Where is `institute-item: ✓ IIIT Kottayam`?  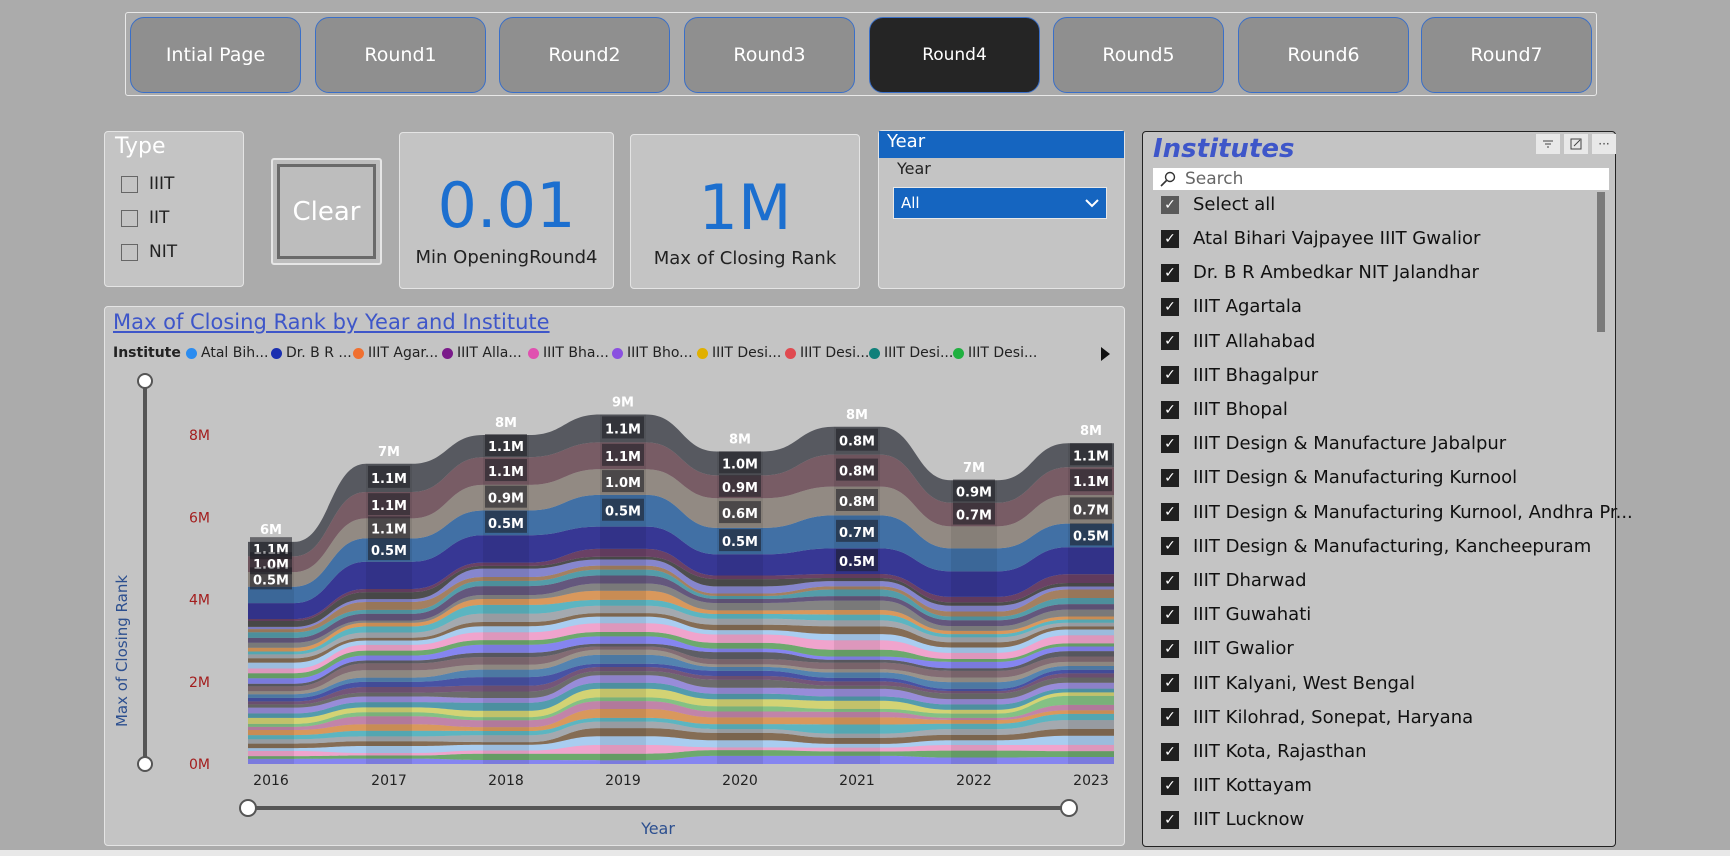
institute-item: ✓ IIIT Kottayam is located at coordinates (1236, 785).